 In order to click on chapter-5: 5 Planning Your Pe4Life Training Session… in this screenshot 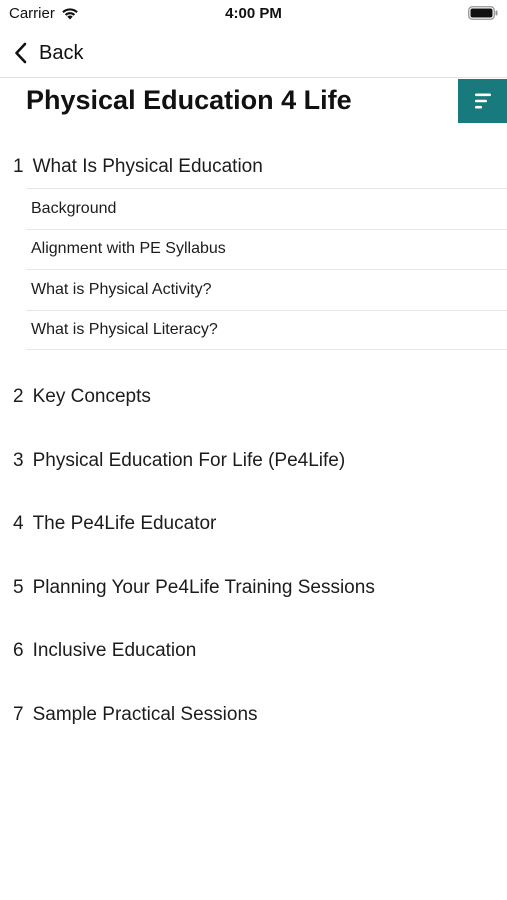, I will do `click(253, 588)`.